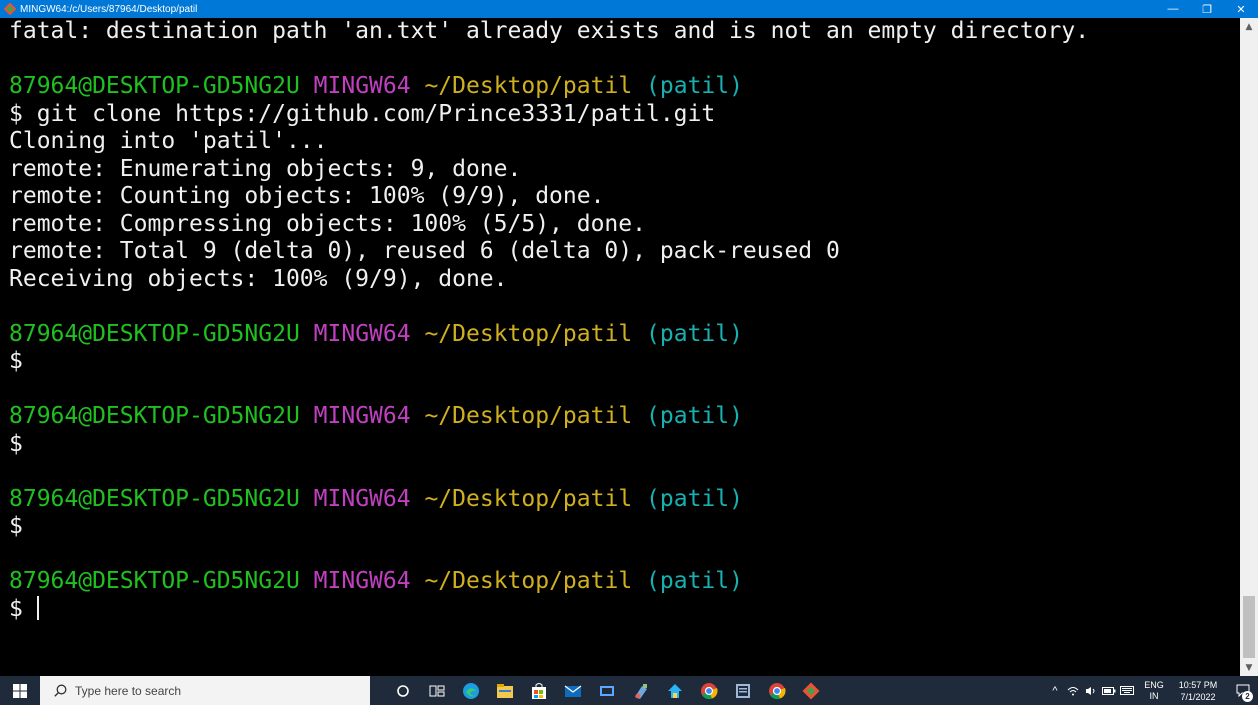  Describe the element at coordinates (1154, 695) in the screenshot. I see `language-region: IN` at that location.